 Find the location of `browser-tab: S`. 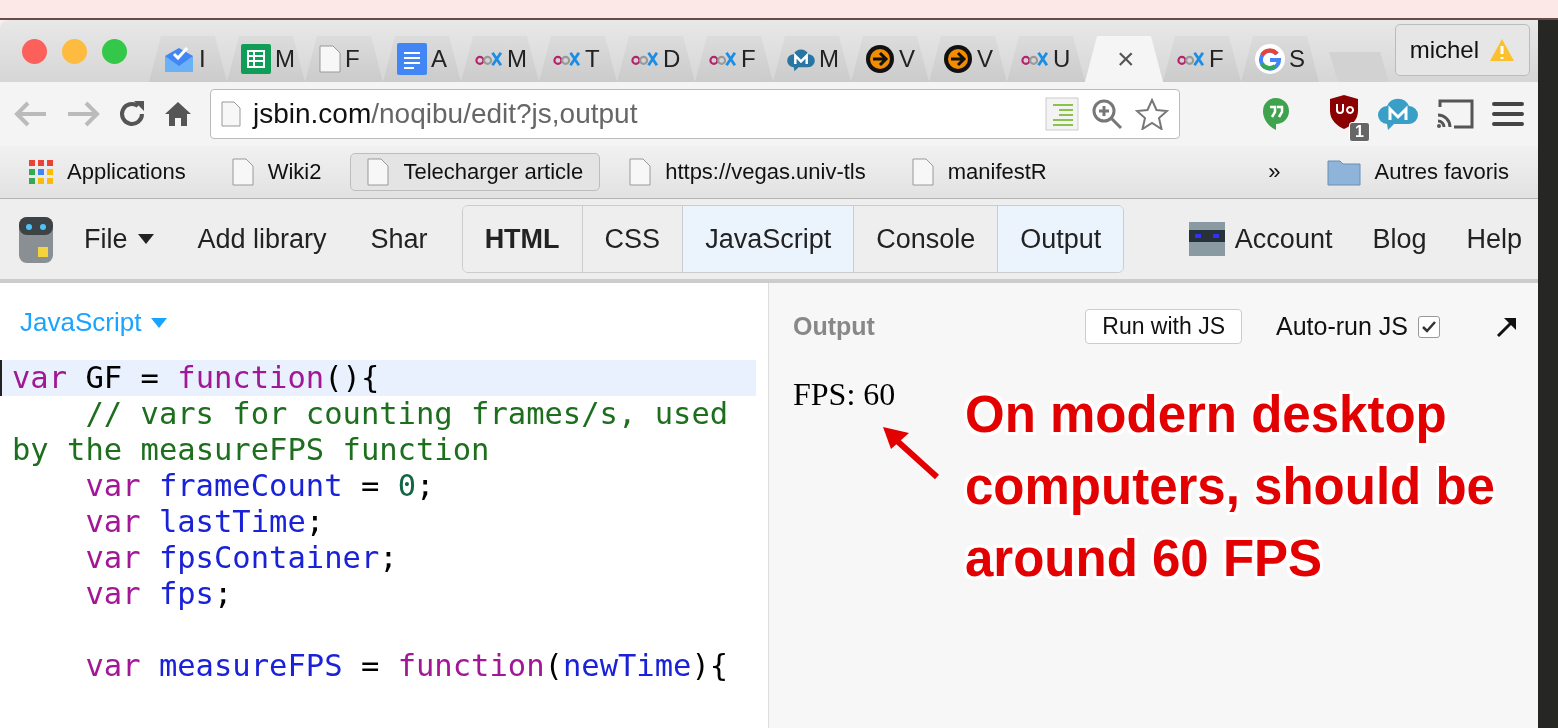

browser-tab: S is located at coordinates (1280, 59).